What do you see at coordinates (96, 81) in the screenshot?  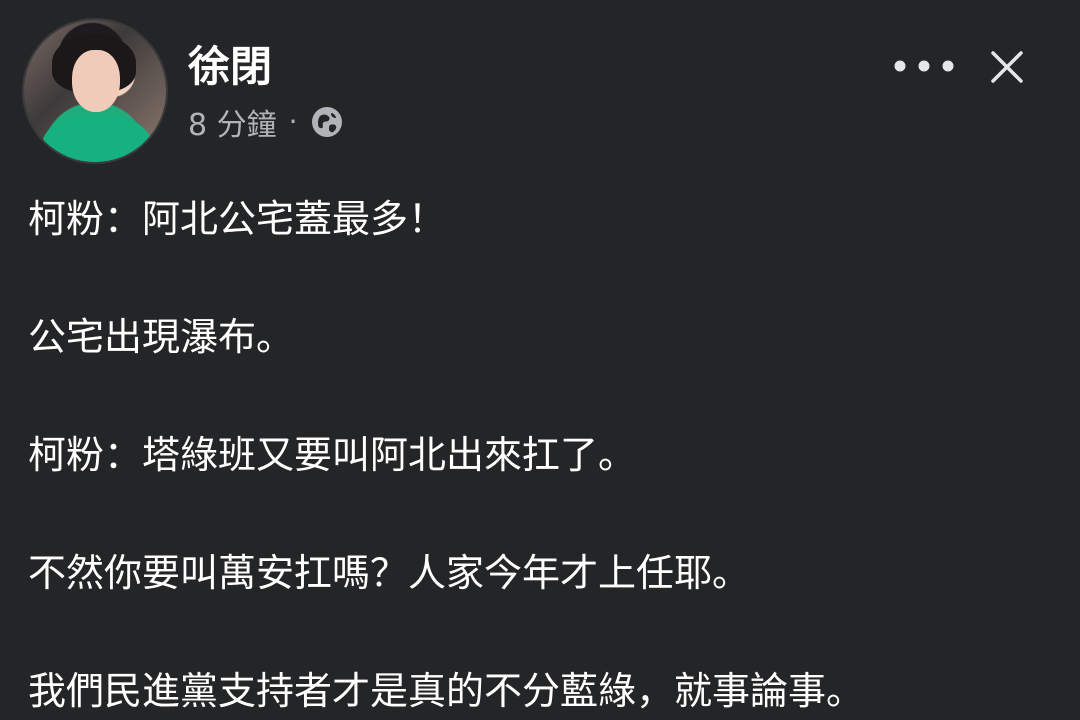 I see `avatar-face` at bounding box center [96, 81].